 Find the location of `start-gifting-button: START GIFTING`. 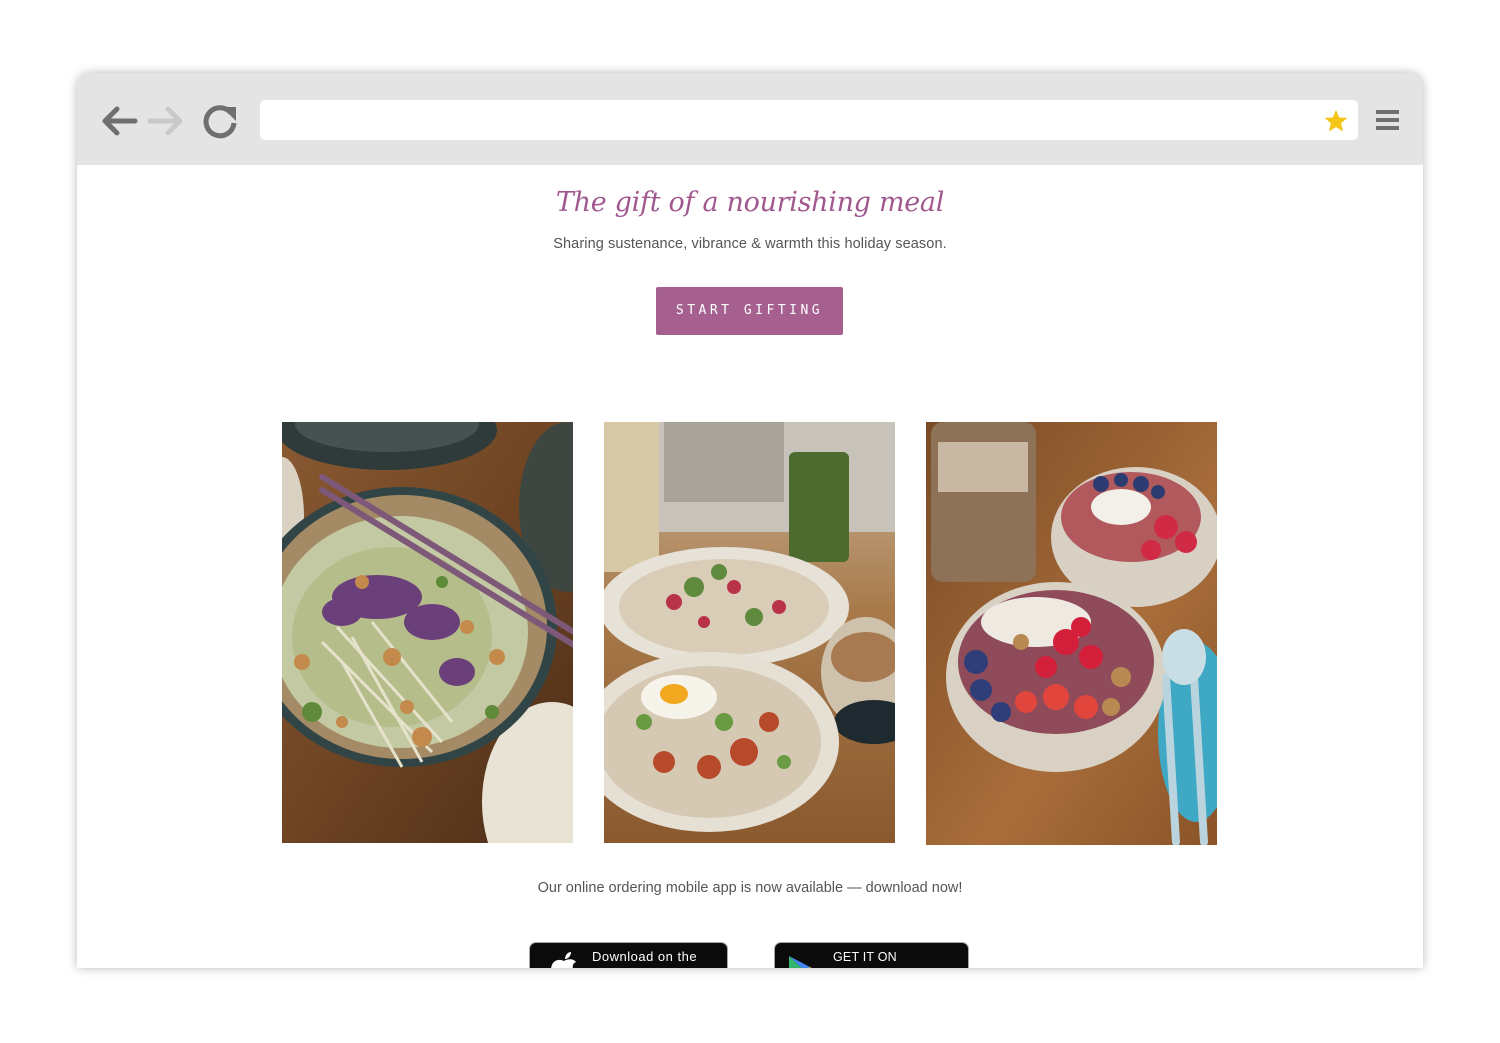

start-gifting-button: START GIFTING is located at coordinates (749, 311).